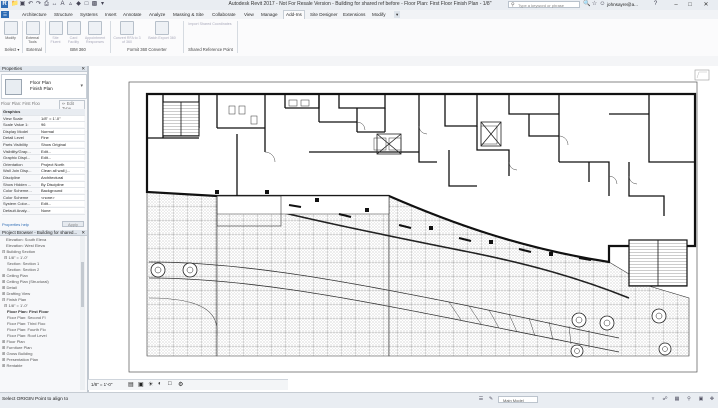 The width and height of the screenshot is (718, 408). What do you see at coordinates (95, 32) in the screenshot?
I see `appointment-responses-button: Appointment Responses` at bounding box center [95, 32].